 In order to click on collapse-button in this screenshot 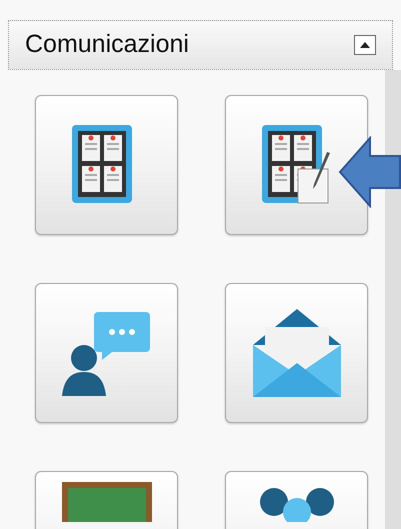, I will do `click(365, 45)`.